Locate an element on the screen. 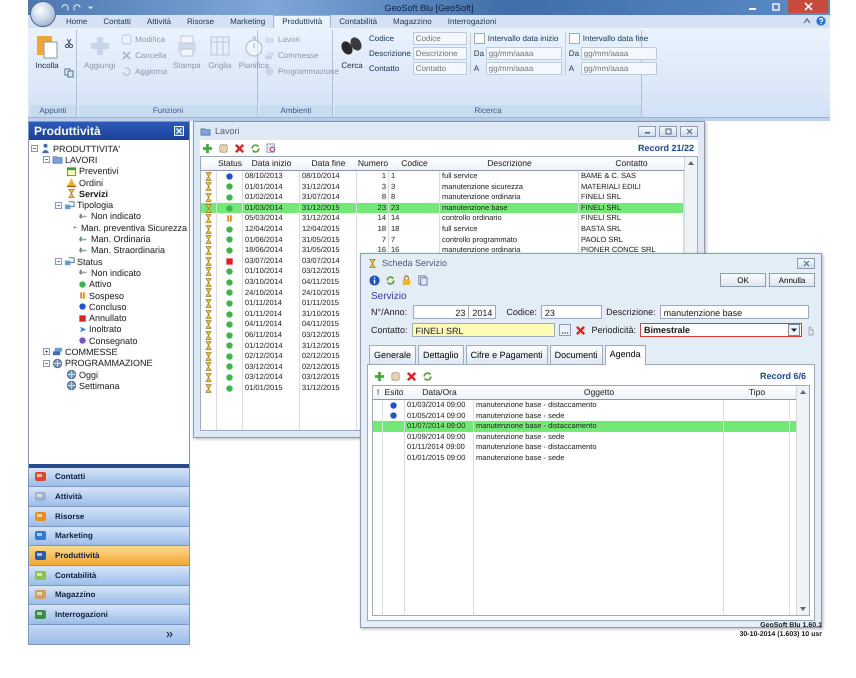  ribbon-tab: Produttività is located at coordinates (302, 21).